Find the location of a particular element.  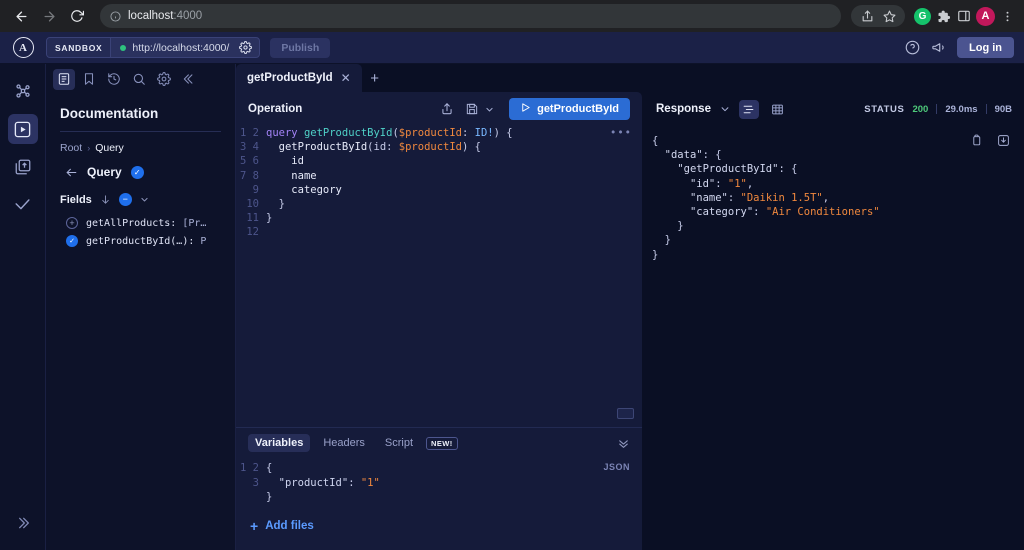

tab-headers: Headers is located at coordinates (344, 443).